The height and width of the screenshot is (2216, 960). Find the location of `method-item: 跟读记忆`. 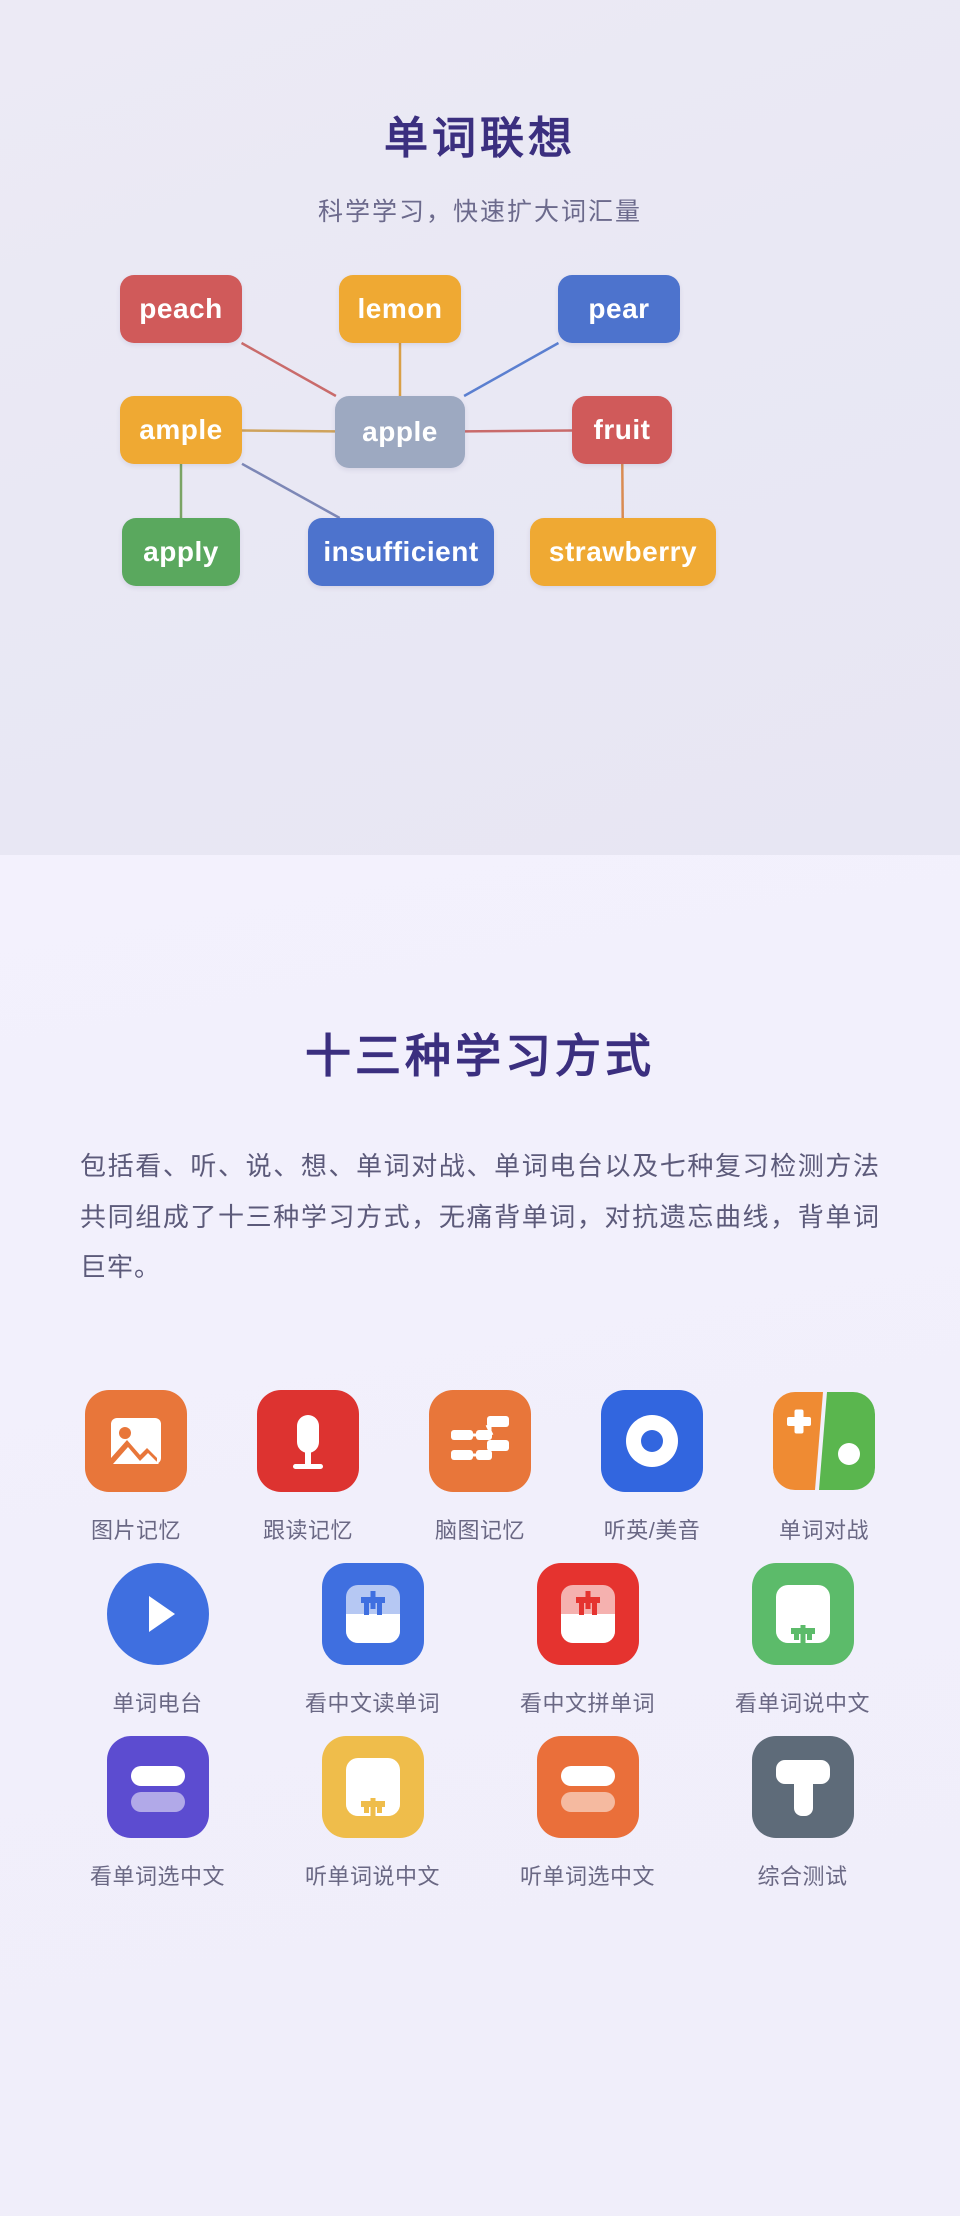

method-item: 跟读记忆 is located at coordinates (308, 1467).